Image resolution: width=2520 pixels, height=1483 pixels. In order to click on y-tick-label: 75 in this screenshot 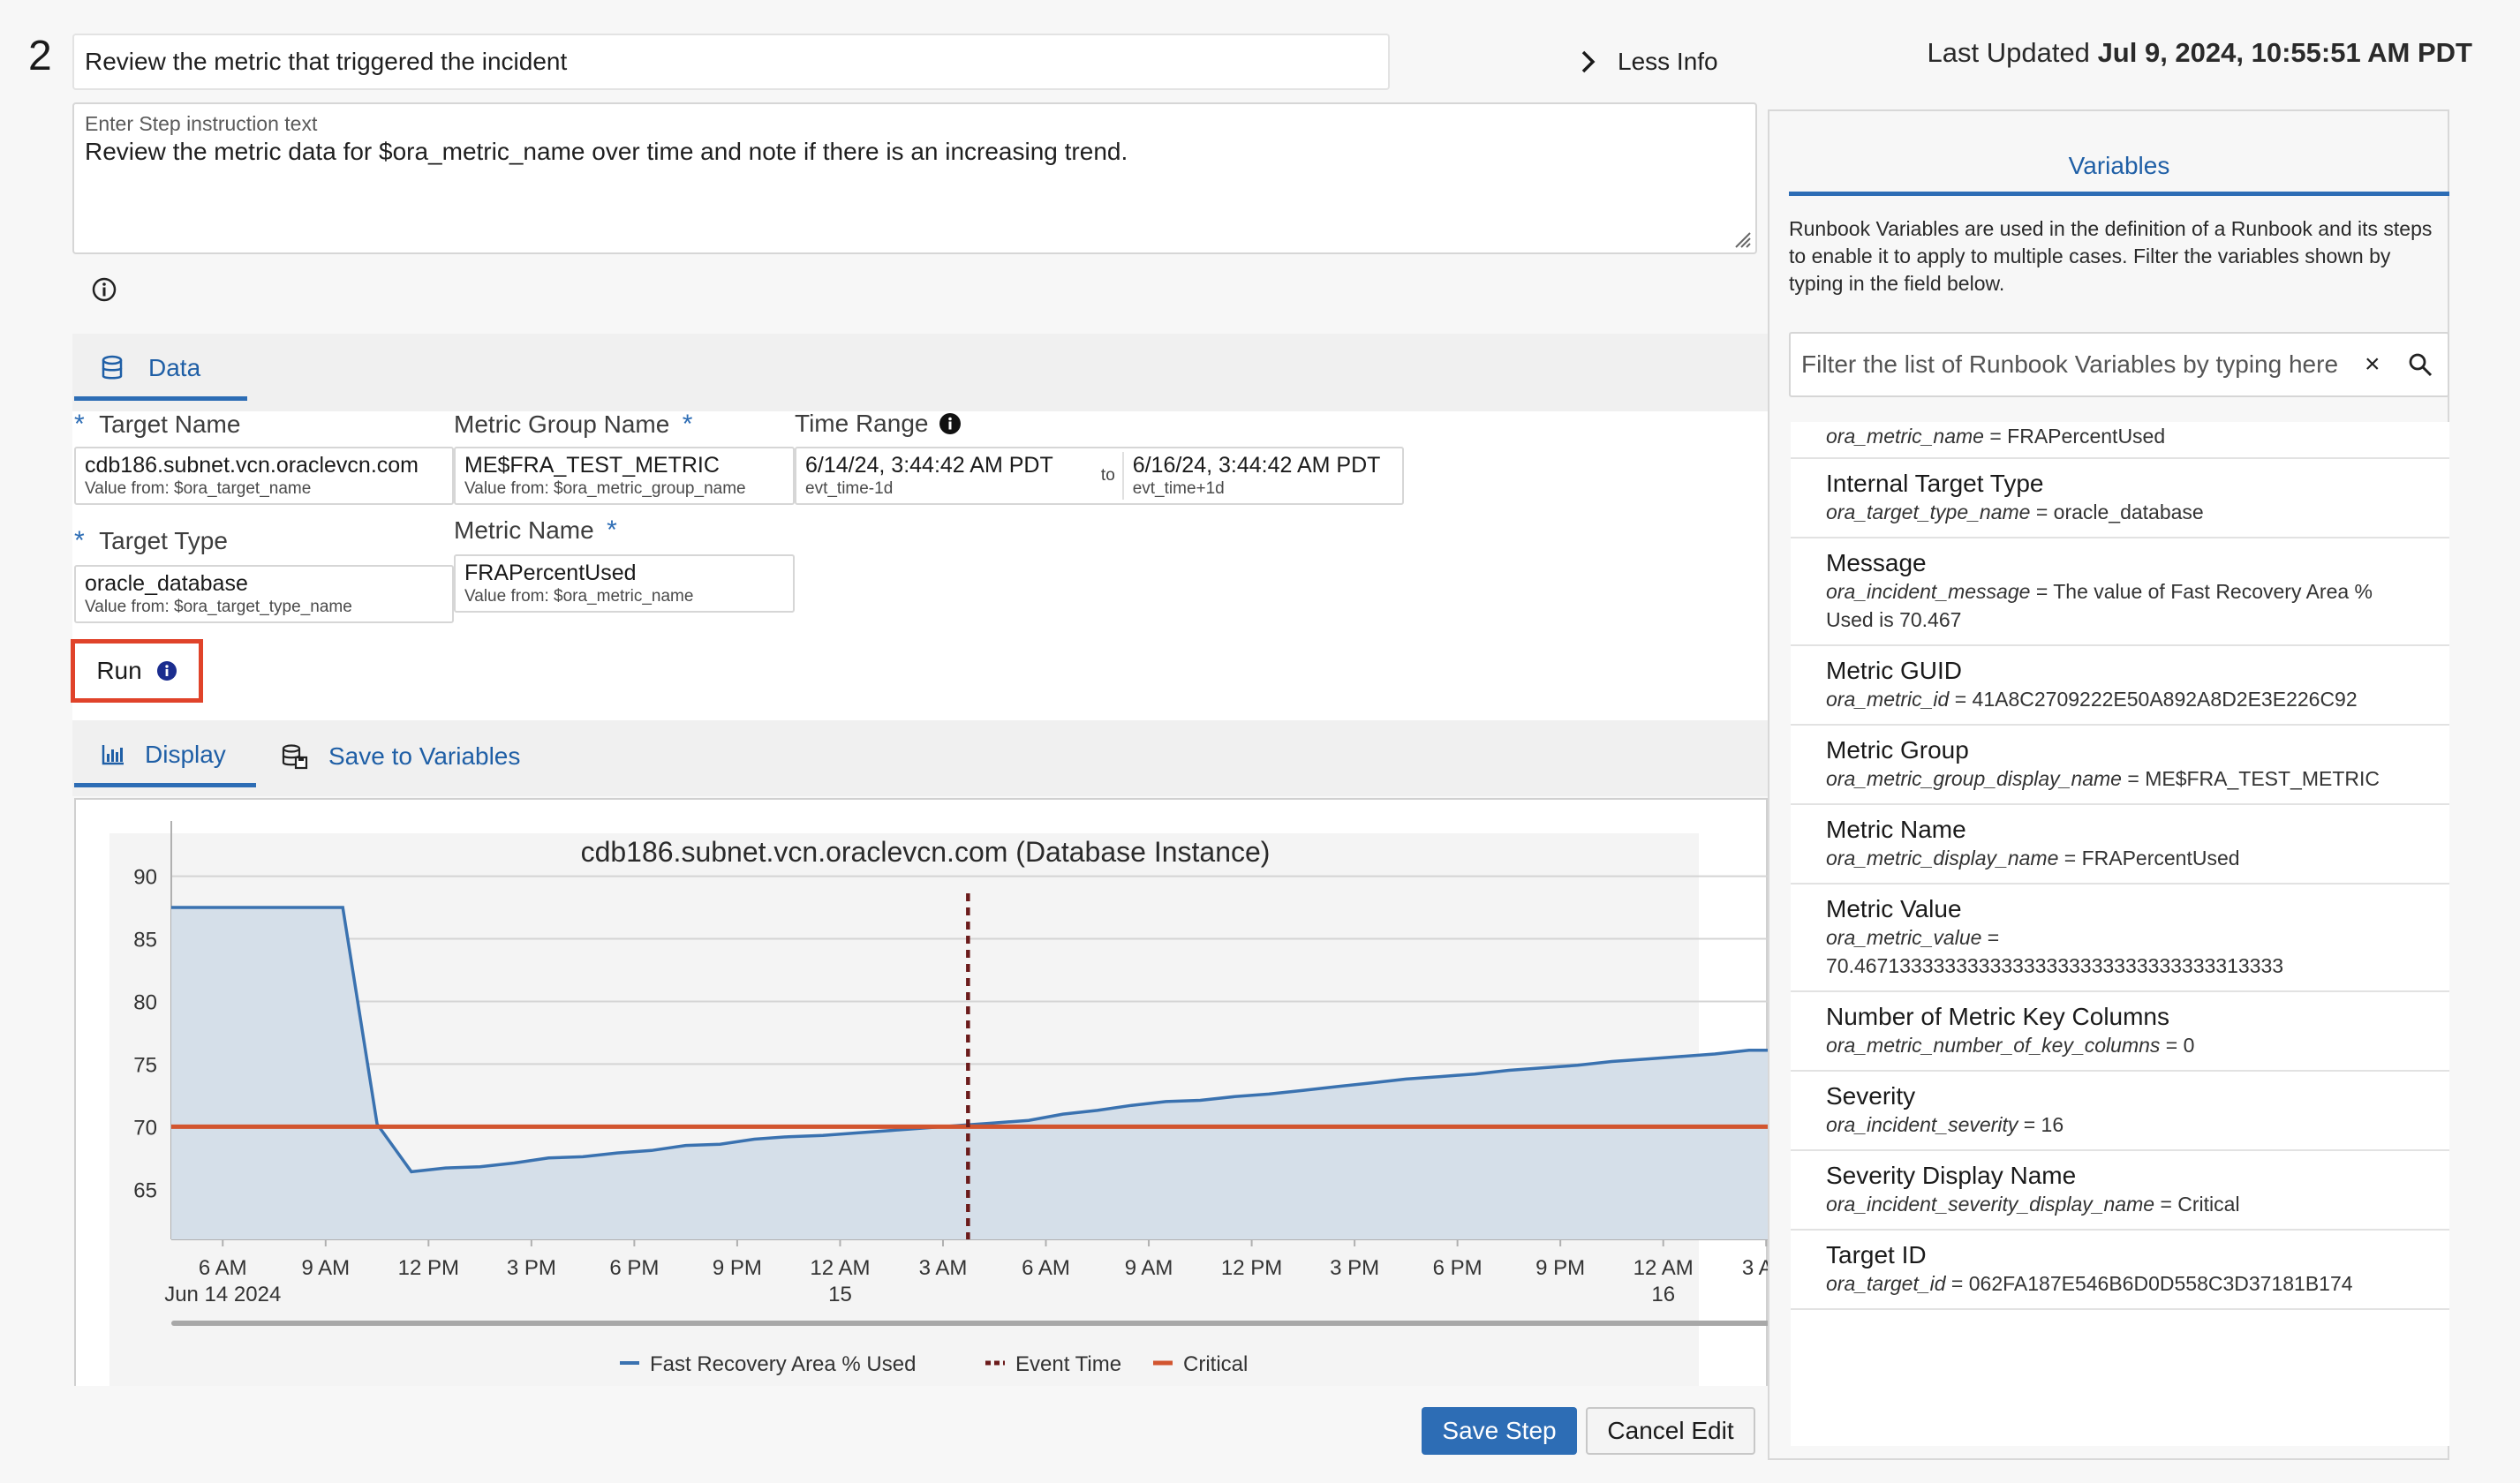, I will do `click(145, 1065)`.